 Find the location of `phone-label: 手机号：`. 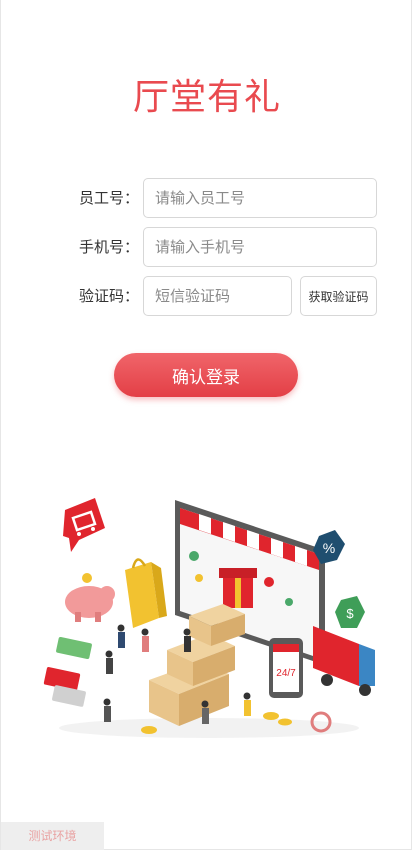

phone-label: 手机号： is located at coordinates (108, 247).